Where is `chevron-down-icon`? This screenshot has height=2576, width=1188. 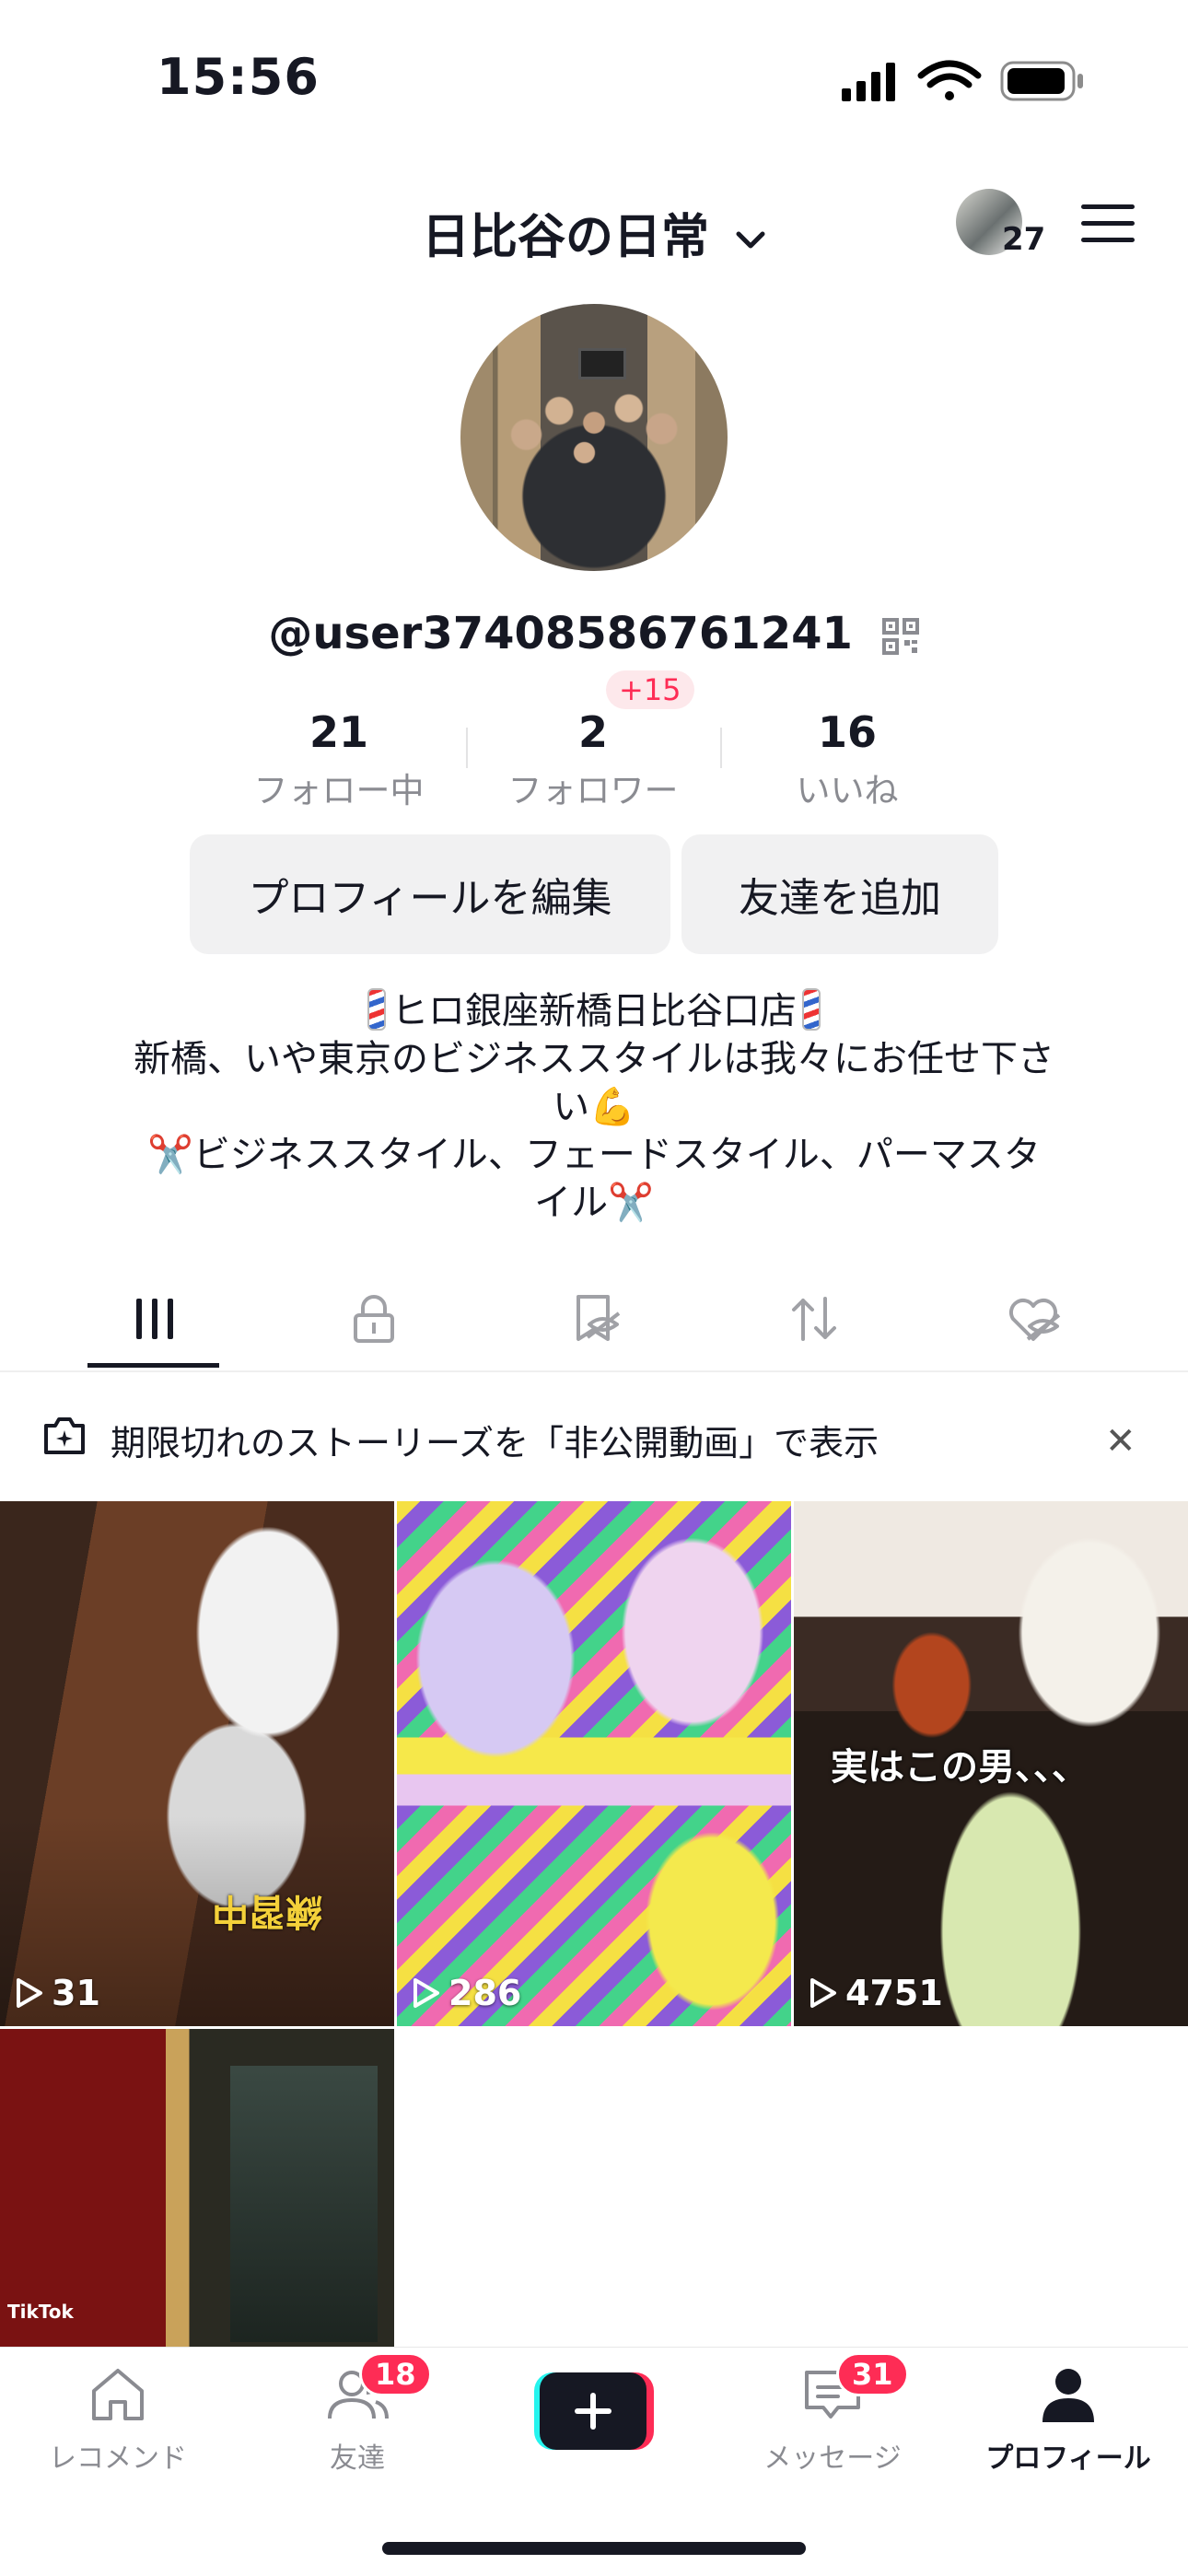 chevron-down-icon is located at coordinates (750, 240).